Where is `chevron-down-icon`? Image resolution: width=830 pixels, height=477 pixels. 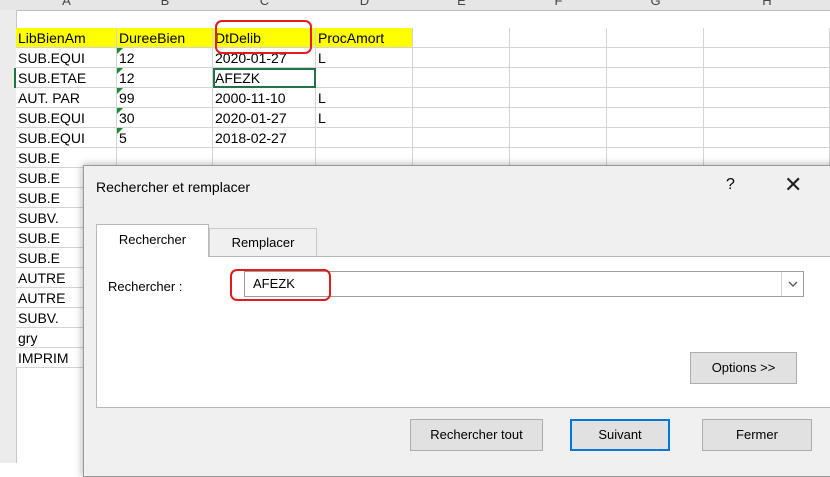
chevron-down-icon is located at coordinates (792, 284).